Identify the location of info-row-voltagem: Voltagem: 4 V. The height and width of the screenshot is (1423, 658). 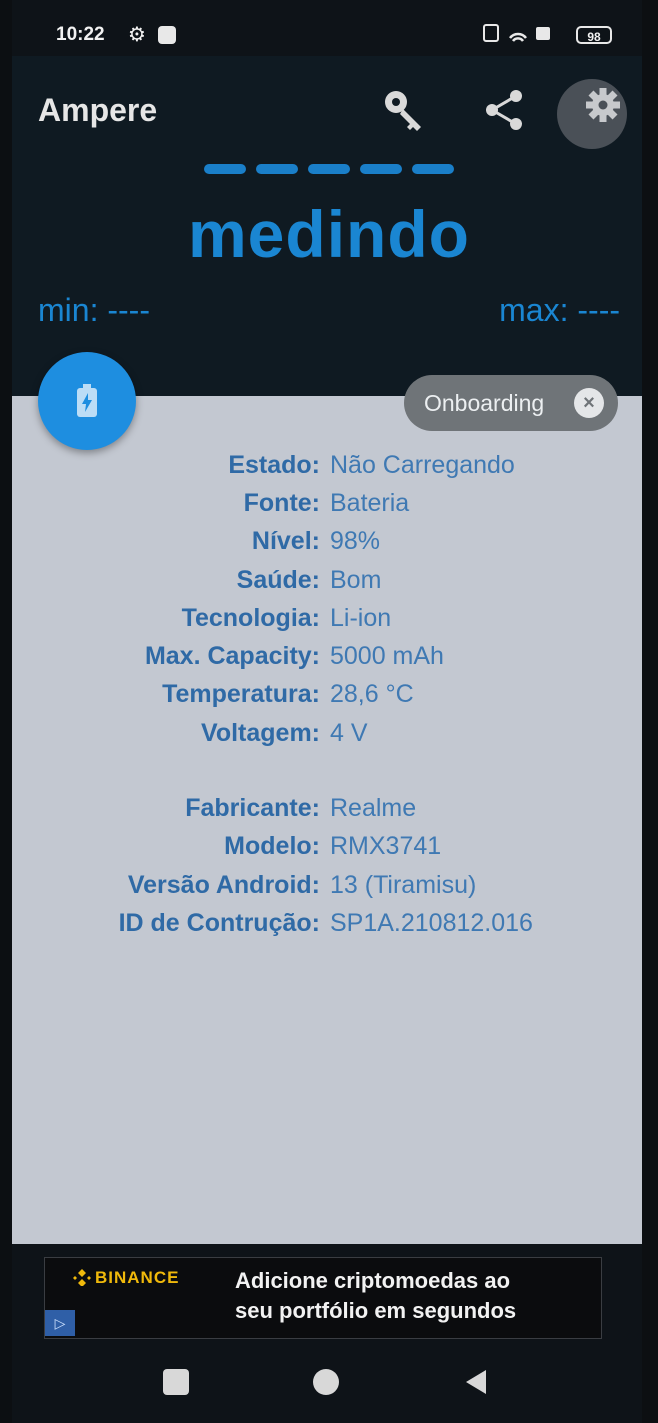
(327, 733).